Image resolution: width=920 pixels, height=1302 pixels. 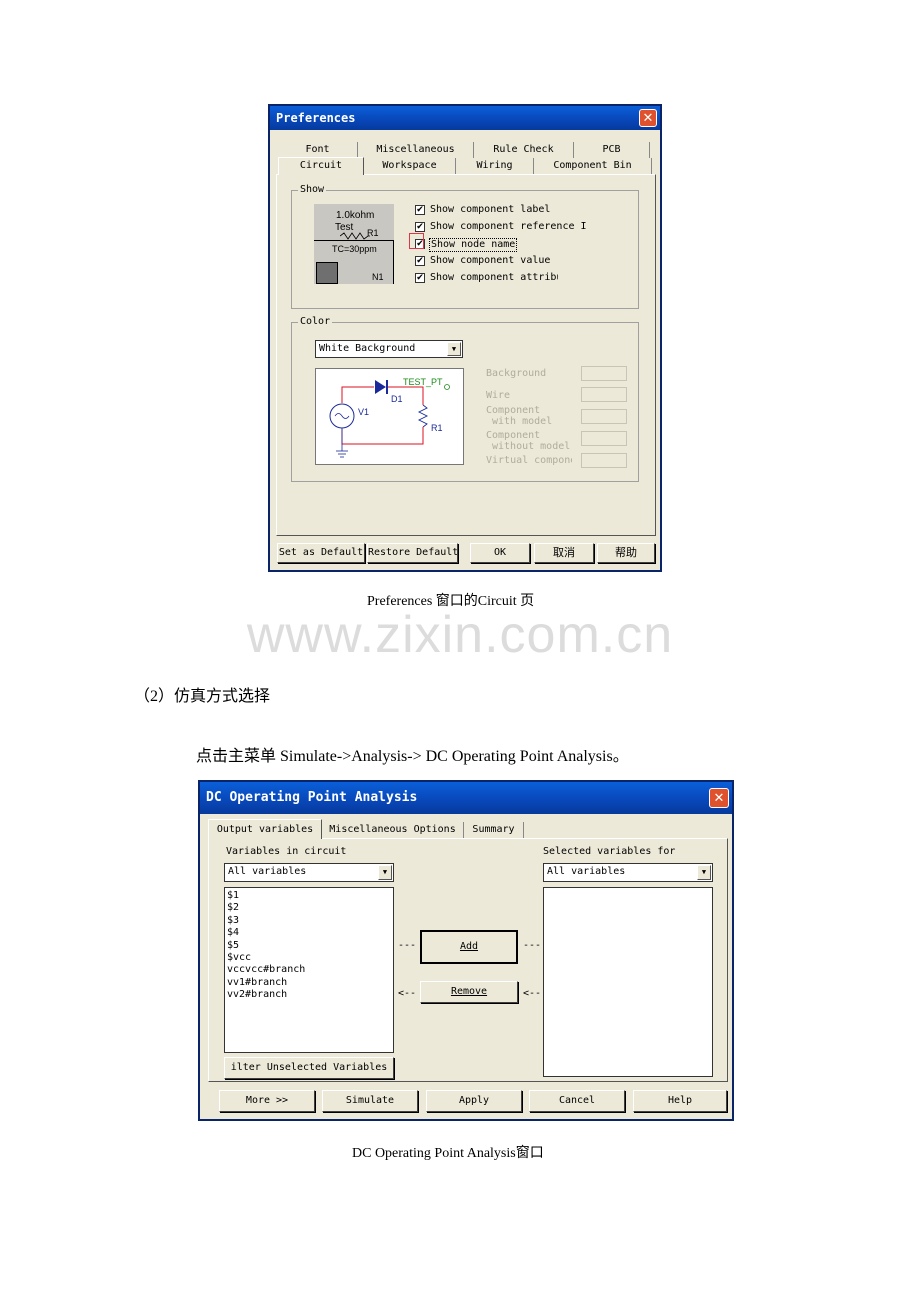 I want to click on tab-circuit: Circuit, so click(x=321, y=166).